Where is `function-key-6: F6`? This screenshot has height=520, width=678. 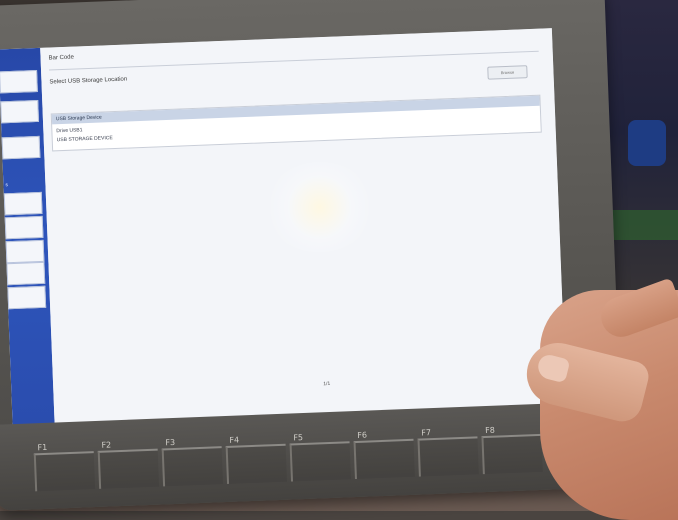 function-key-6: F6 is located at coordinates (384, 455).